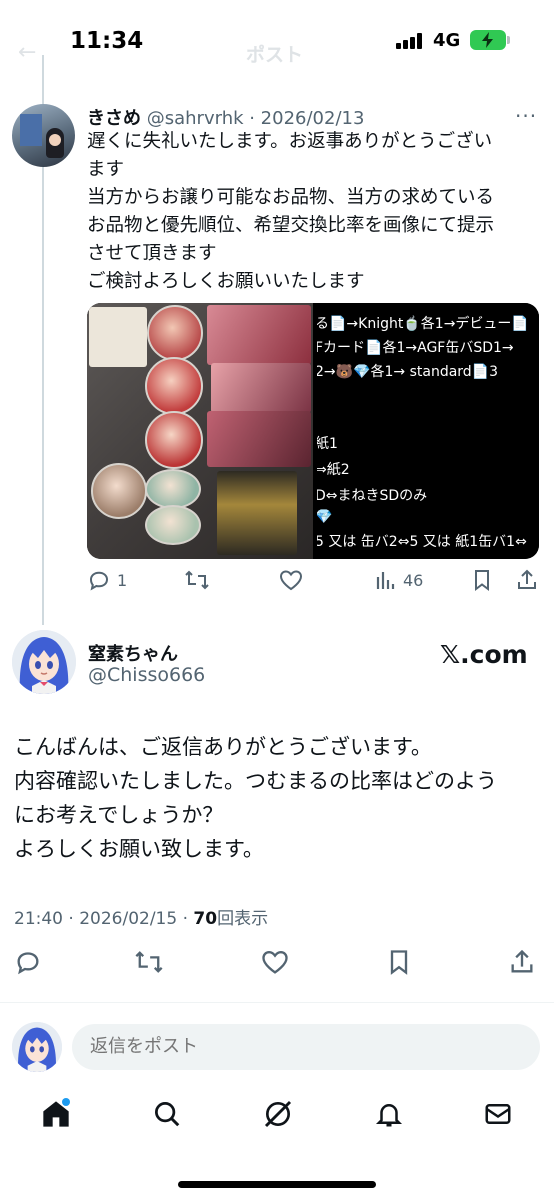  What do you see at coordinates (277, 40) in the screenshot?
I see `status-bar: ← ポスト 11:34 4G` at bounding box center [277, 40].